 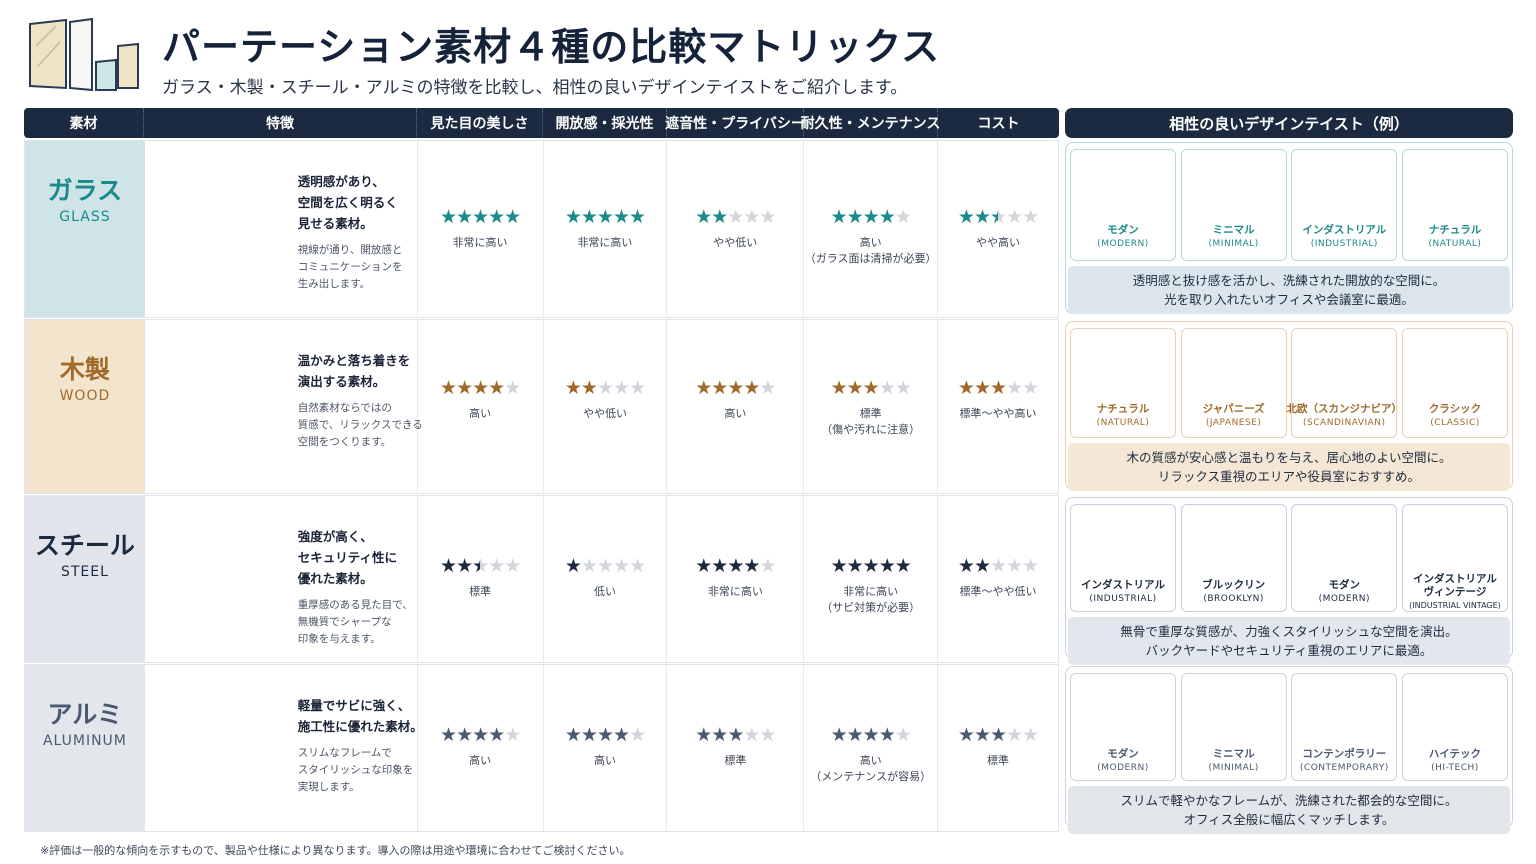 What do you see at coordinates (1344, 383) in the screenshot?
I see `taste-tile: 北欧（スカンジナビア） (SCANDINAVIAN)` at bounding box center [1344, 383].